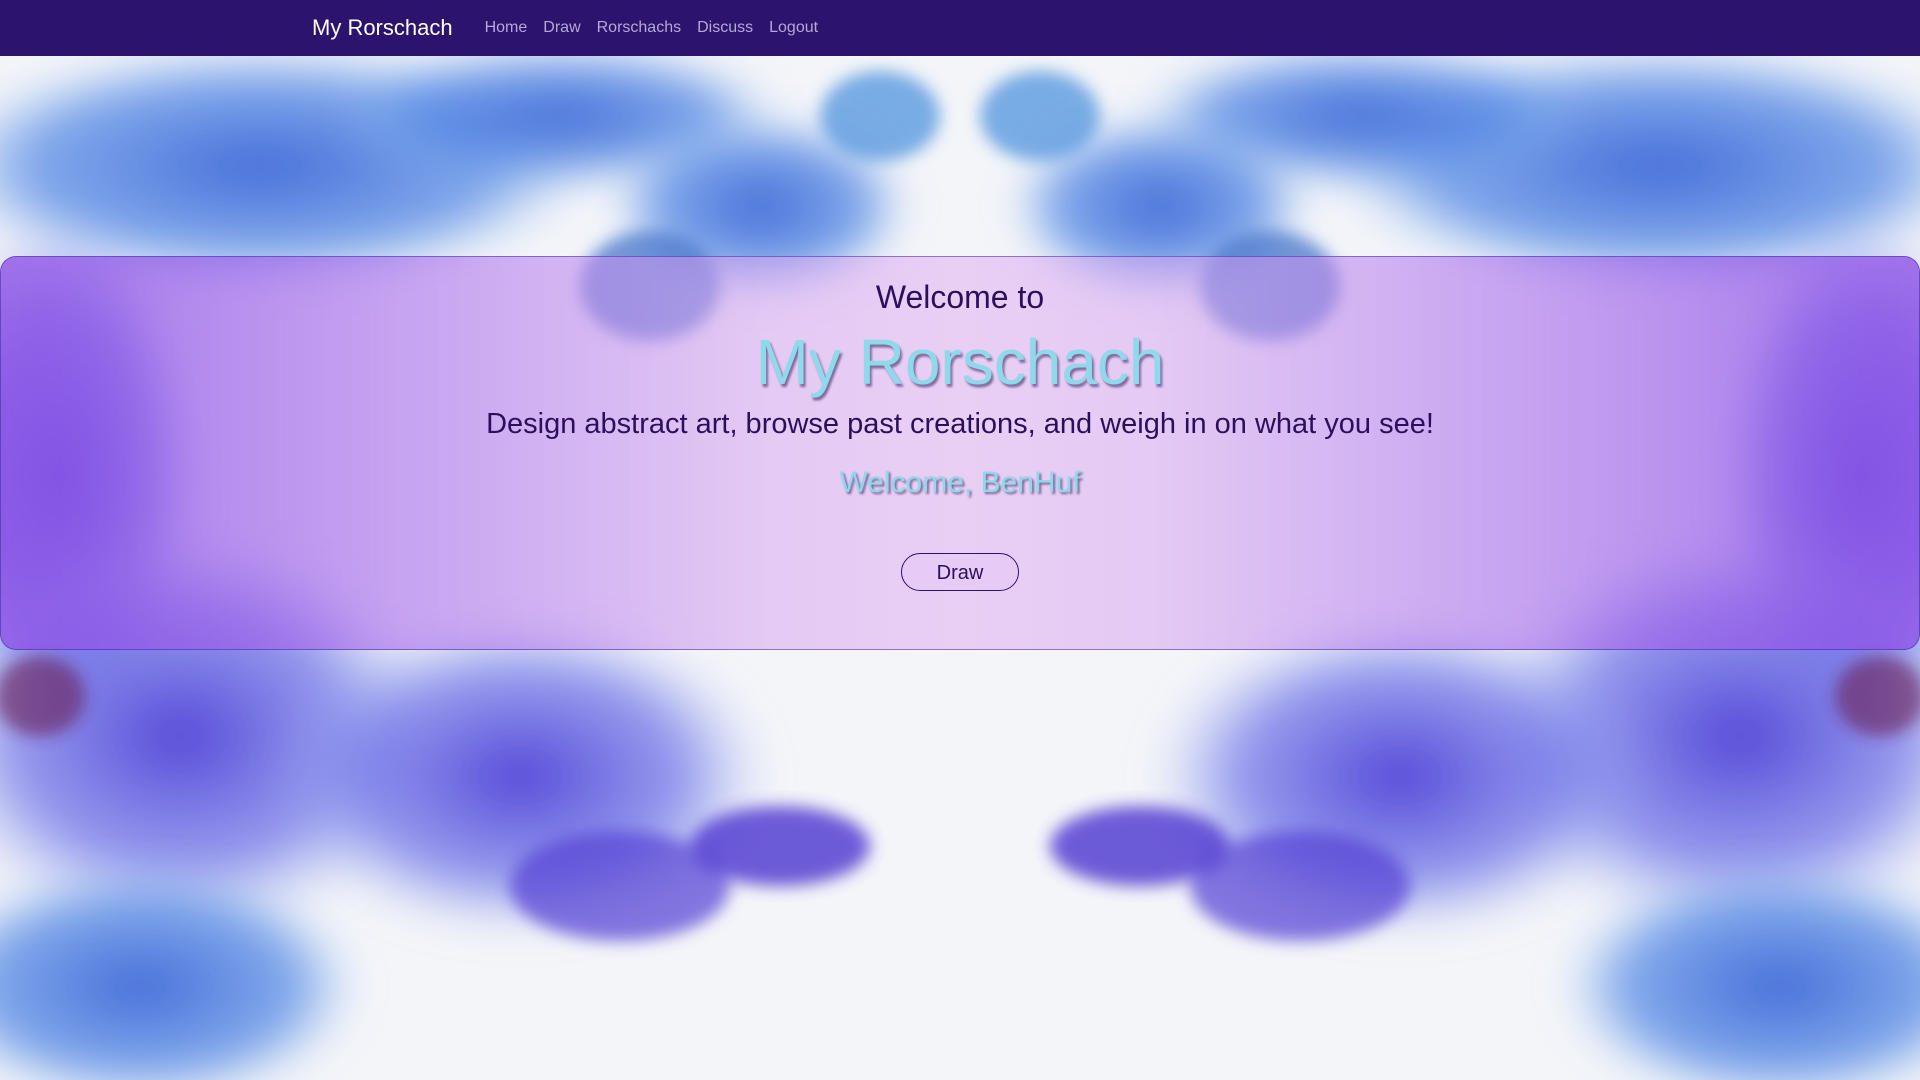 This screenshot has height=1080, width=1920. I want to click on nav-links: Home Draw Rorschachs Discuss Logout, so click(651, 28).